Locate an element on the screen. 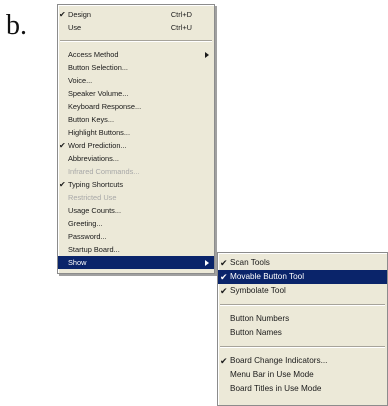 This screenshot has width=388, height=406. menu-item-access-method: Access Method is located at coordinates (136, 54).